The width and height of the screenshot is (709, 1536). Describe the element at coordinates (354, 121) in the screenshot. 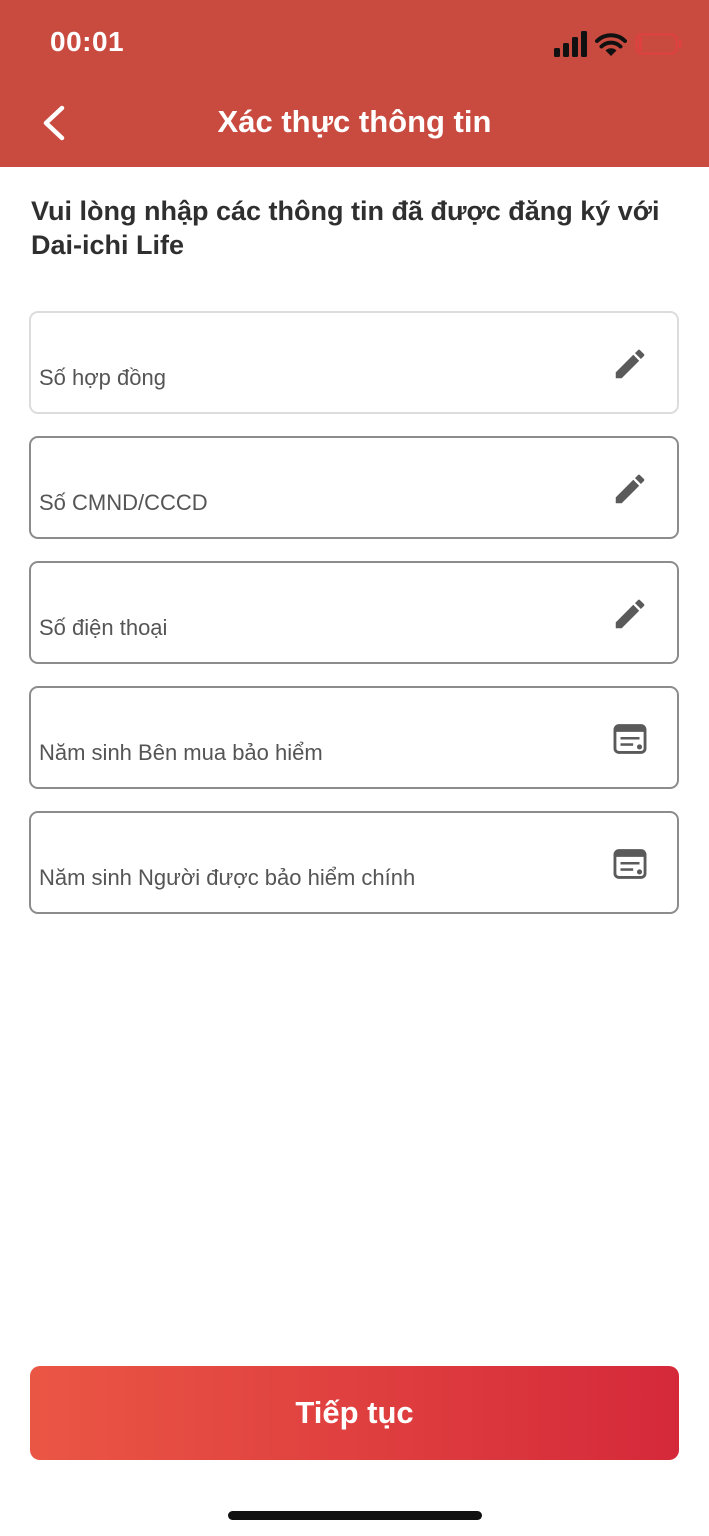

I see `page-title: Xác thực thông tin` at that location.